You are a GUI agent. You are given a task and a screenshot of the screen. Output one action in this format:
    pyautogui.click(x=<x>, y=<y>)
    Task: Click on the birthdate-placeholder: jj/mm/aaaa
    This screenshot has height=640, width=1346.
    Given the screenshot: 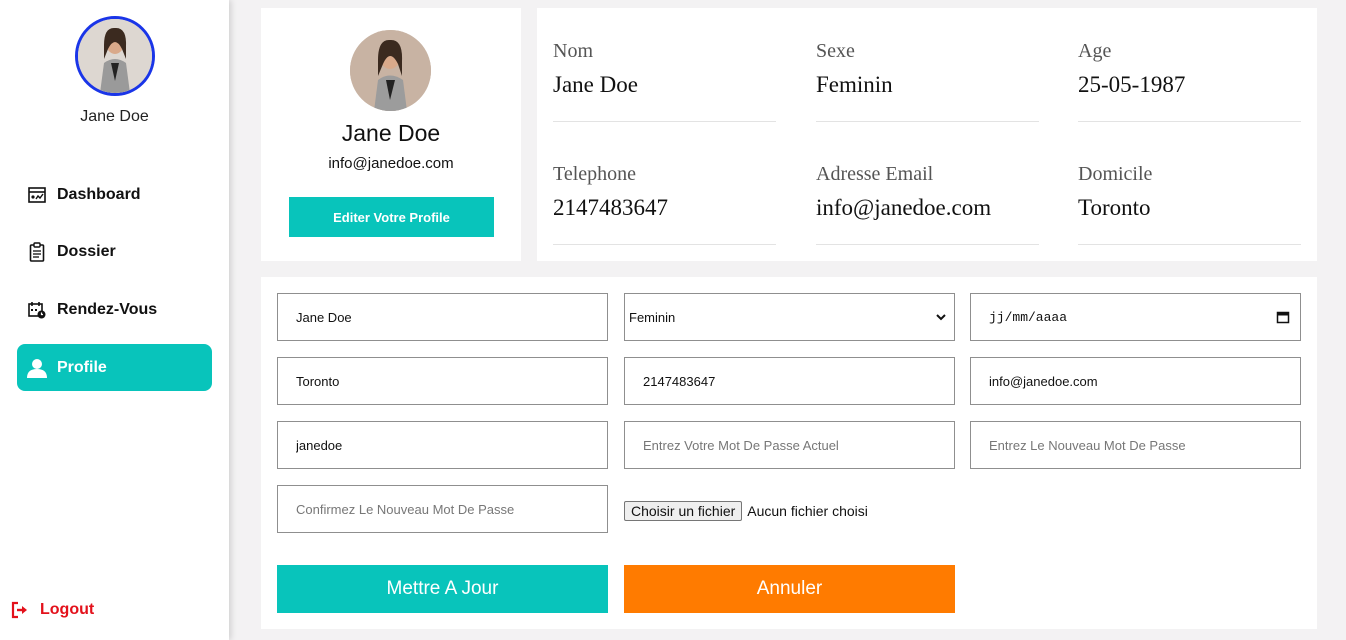 What is the action you would take?
    pyautogui.click(x=1028, y=317)
    